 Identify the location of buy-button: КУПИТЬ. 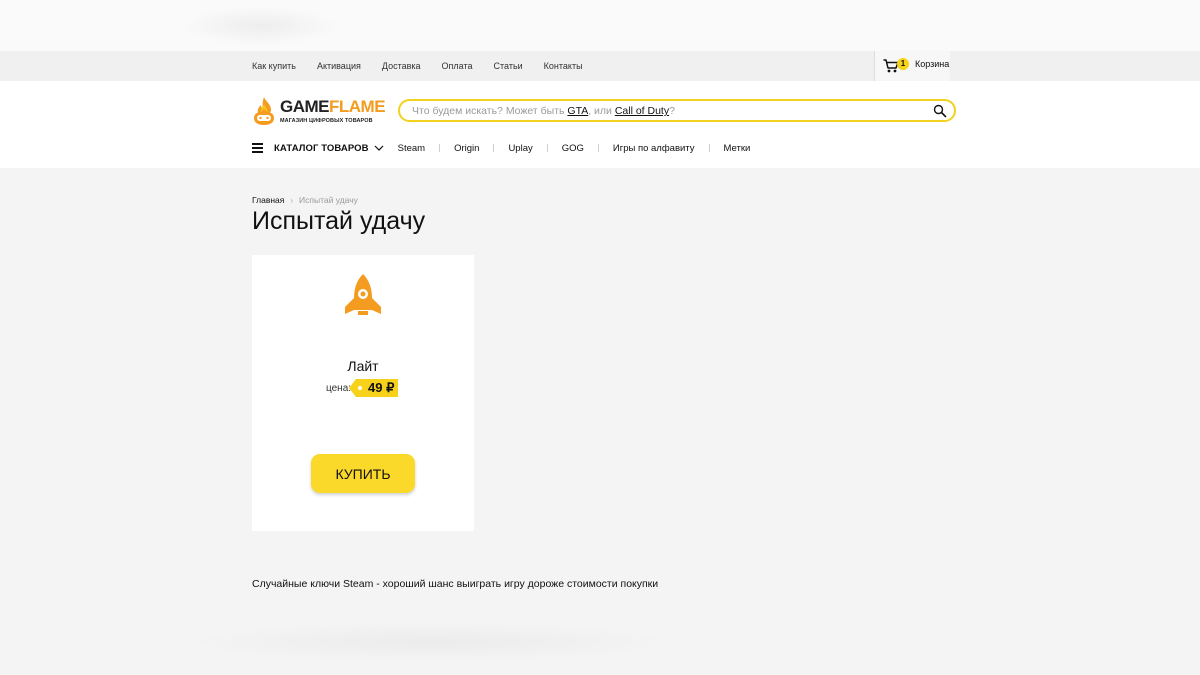
(363, 473).